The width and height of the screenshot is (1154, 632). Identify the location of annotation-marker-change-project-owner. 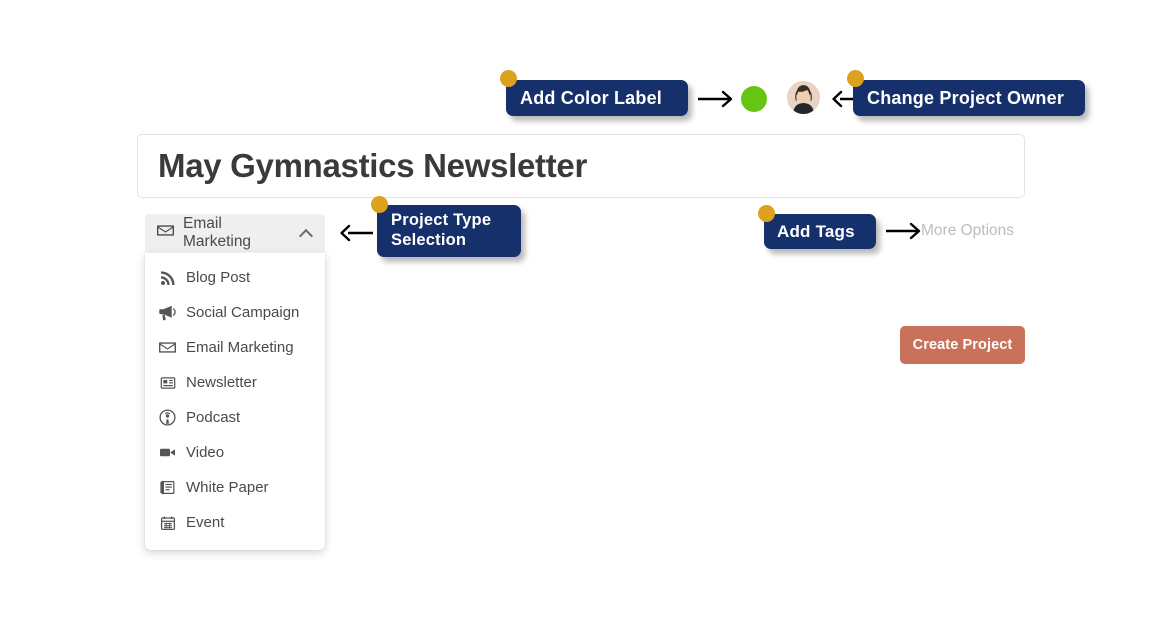
(855, 78).